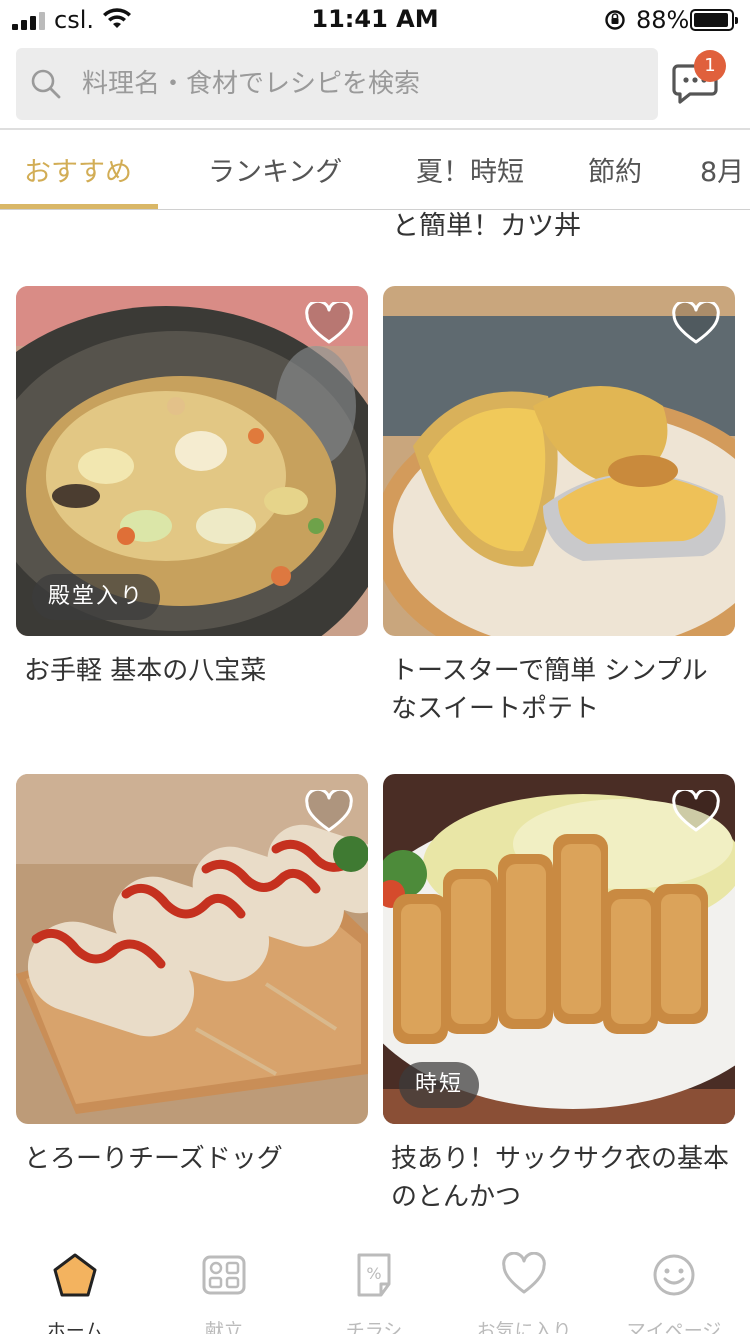 The height and width of the screenshot is (1334, 750). I want to click on flyer-icon: %, so click(374, 1275).